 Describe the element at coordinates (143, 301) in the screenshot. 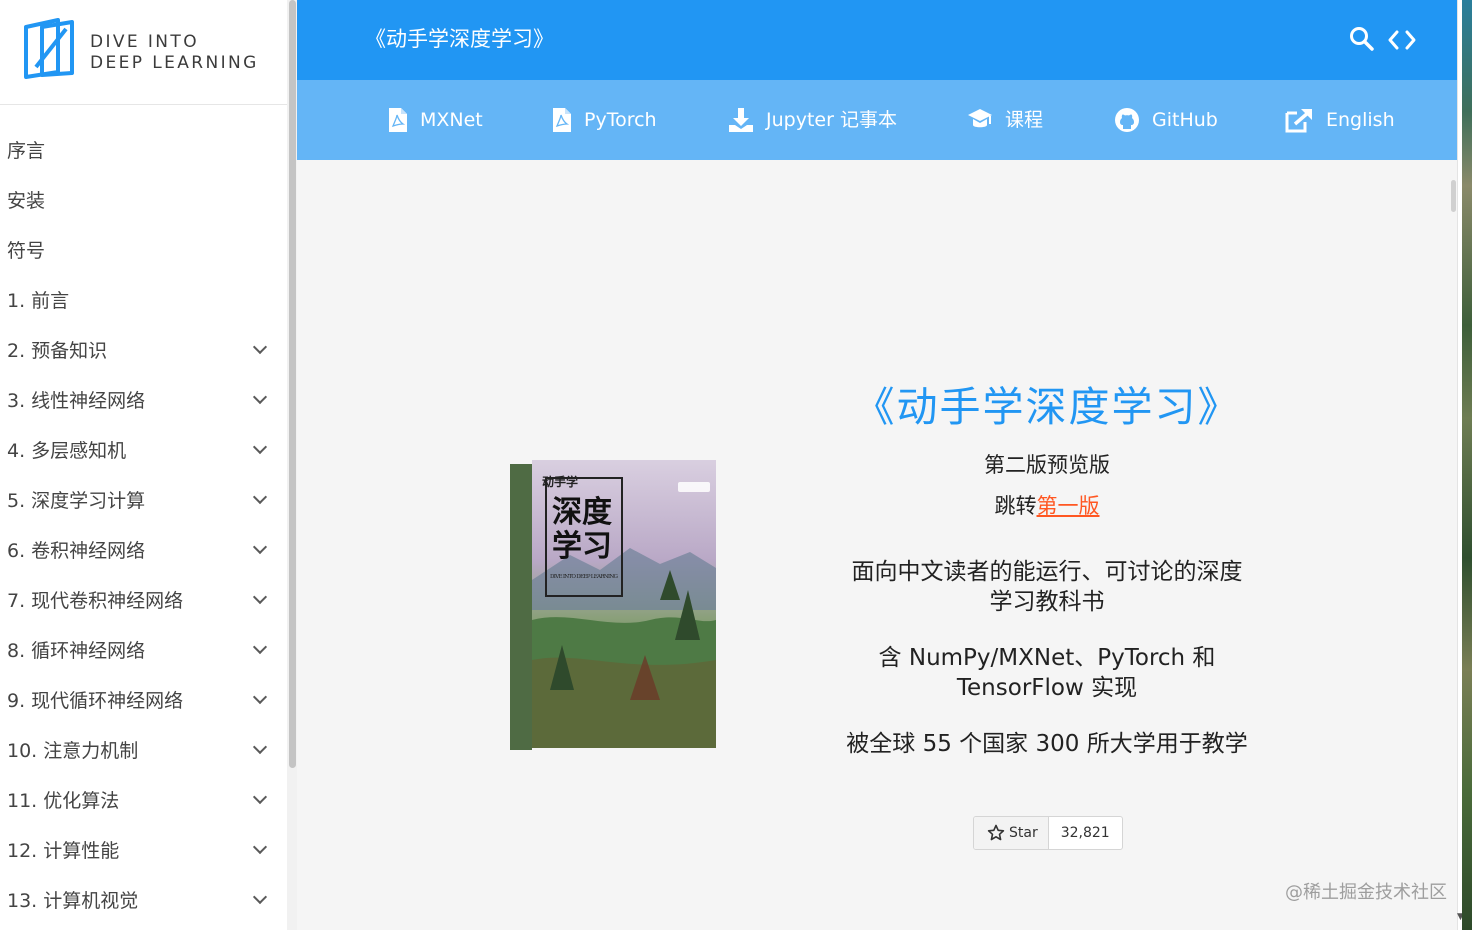

I see `sidebar-item: 1. 前言` at that location.